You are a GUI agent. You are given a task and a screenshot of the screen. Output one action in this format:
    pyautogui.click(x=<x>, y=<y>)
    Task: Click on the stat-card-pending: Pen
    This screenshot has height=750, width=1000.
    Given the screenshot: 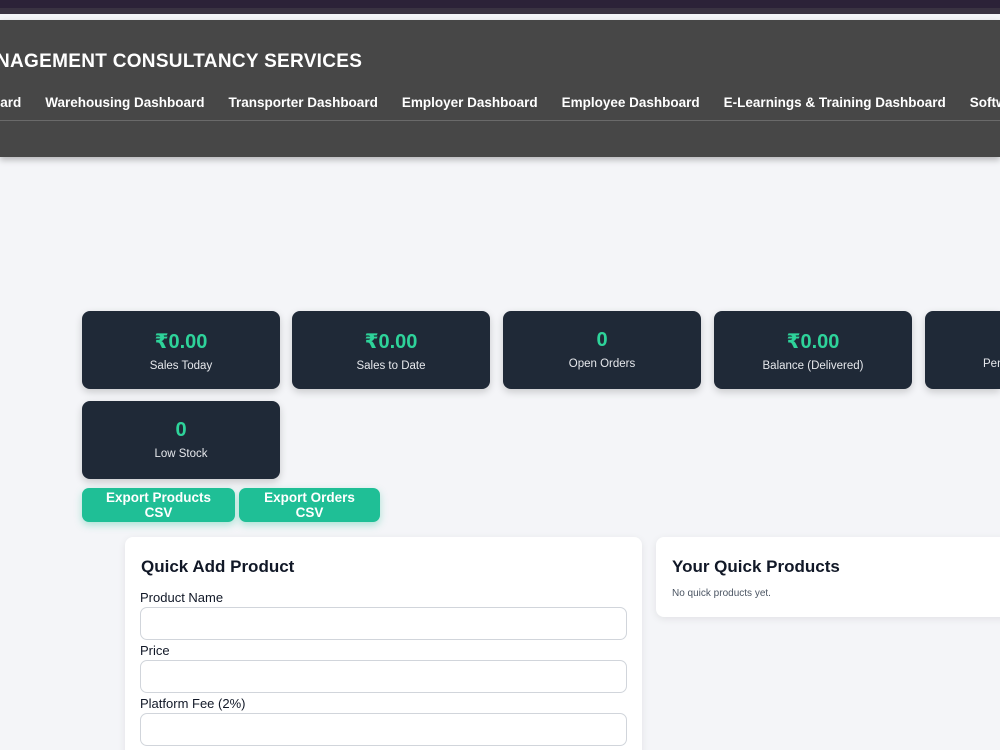 What is the action you would take?
    pyautogui.click(x=962, y=350)
    